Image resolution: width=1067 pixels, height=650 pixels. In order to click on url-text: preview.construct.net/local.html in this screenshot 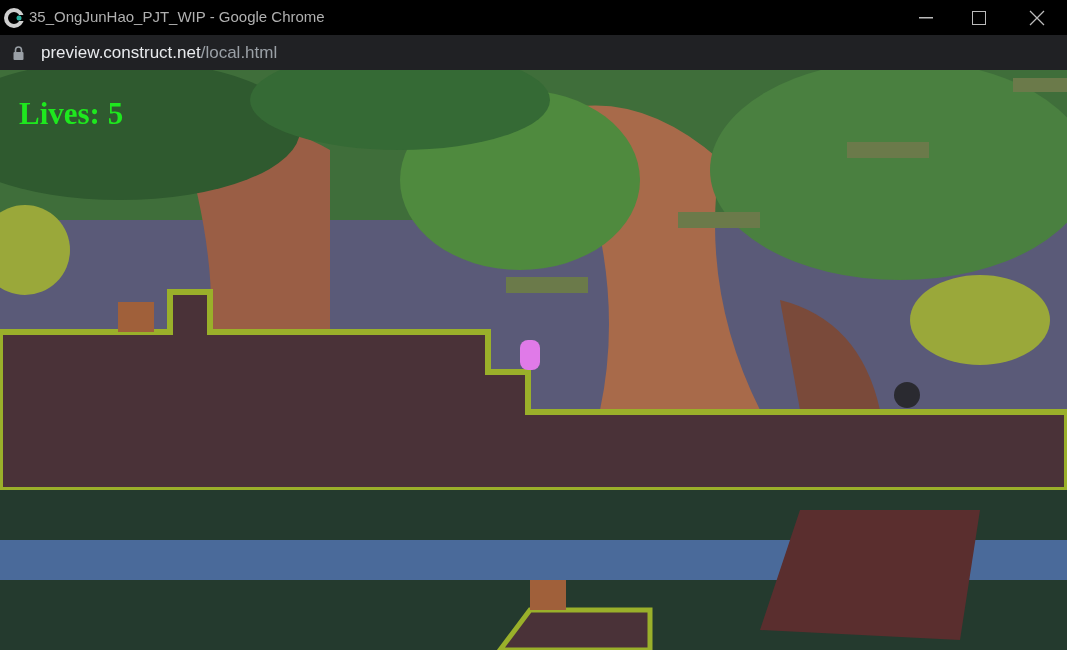, I will do `click(159, 52)`.